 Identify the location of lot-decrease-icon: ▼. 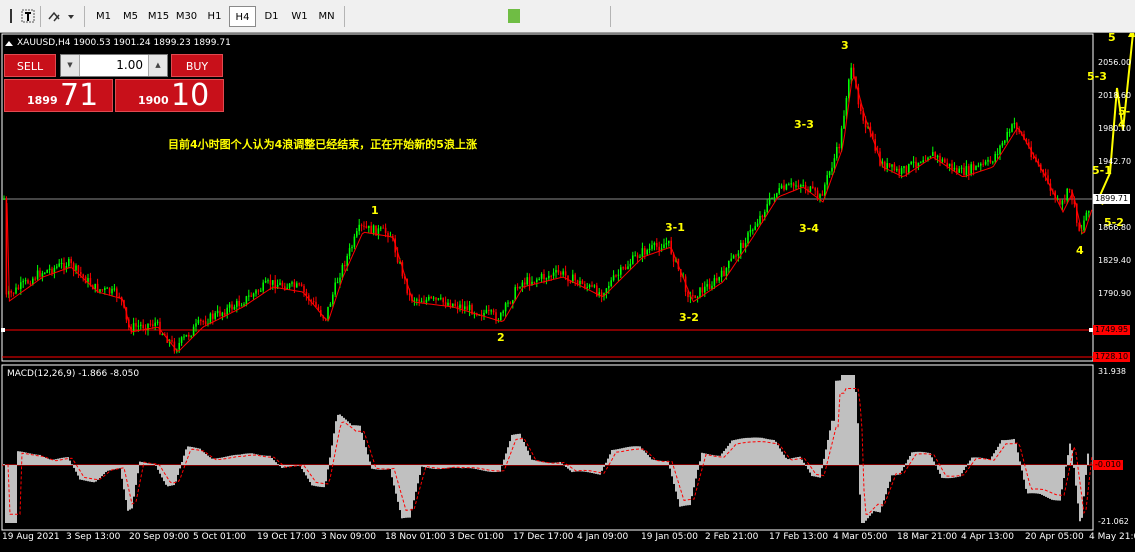
(70, 65).